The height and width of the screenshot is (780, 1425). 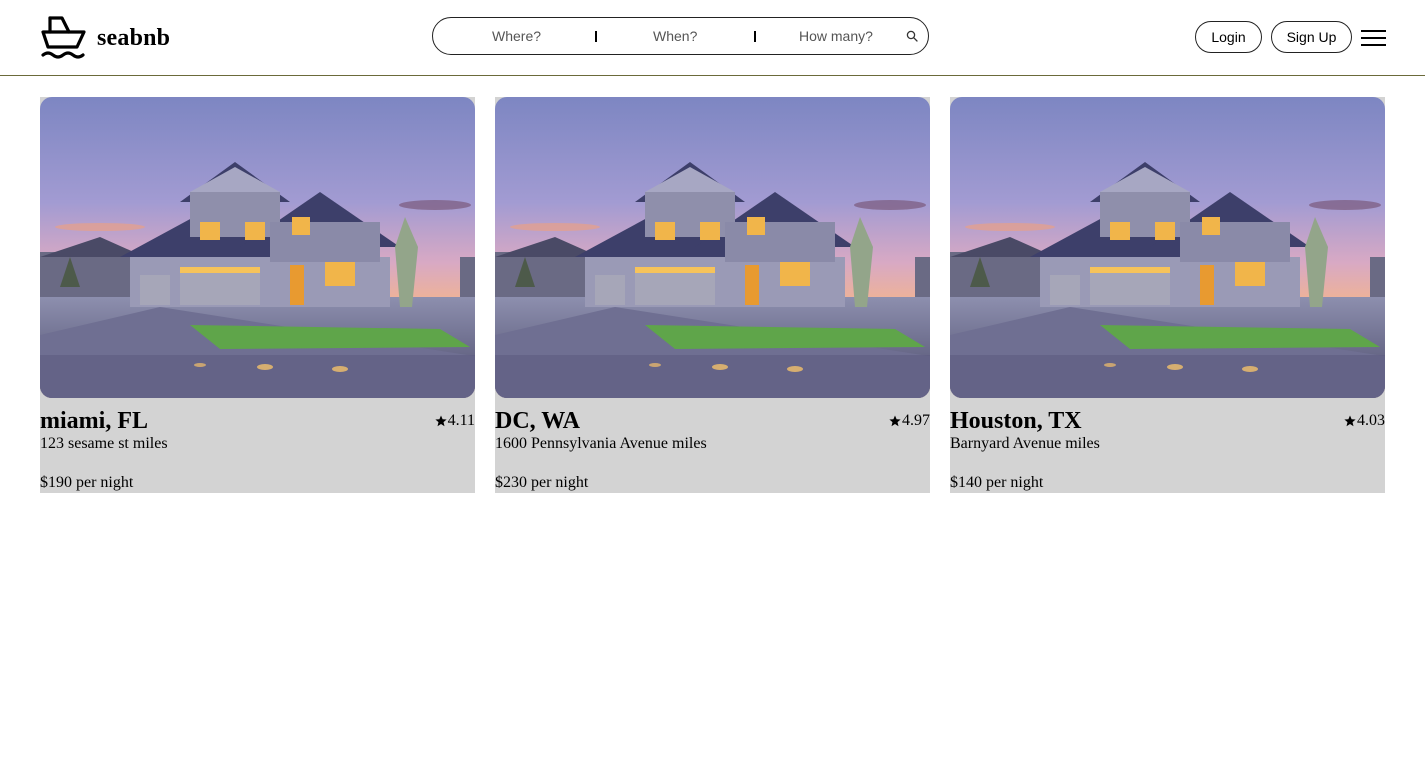 What do you see at coordinates (675, 36) in the screenshot?
I see `search-when: When?` at bounding box center [675, 36].